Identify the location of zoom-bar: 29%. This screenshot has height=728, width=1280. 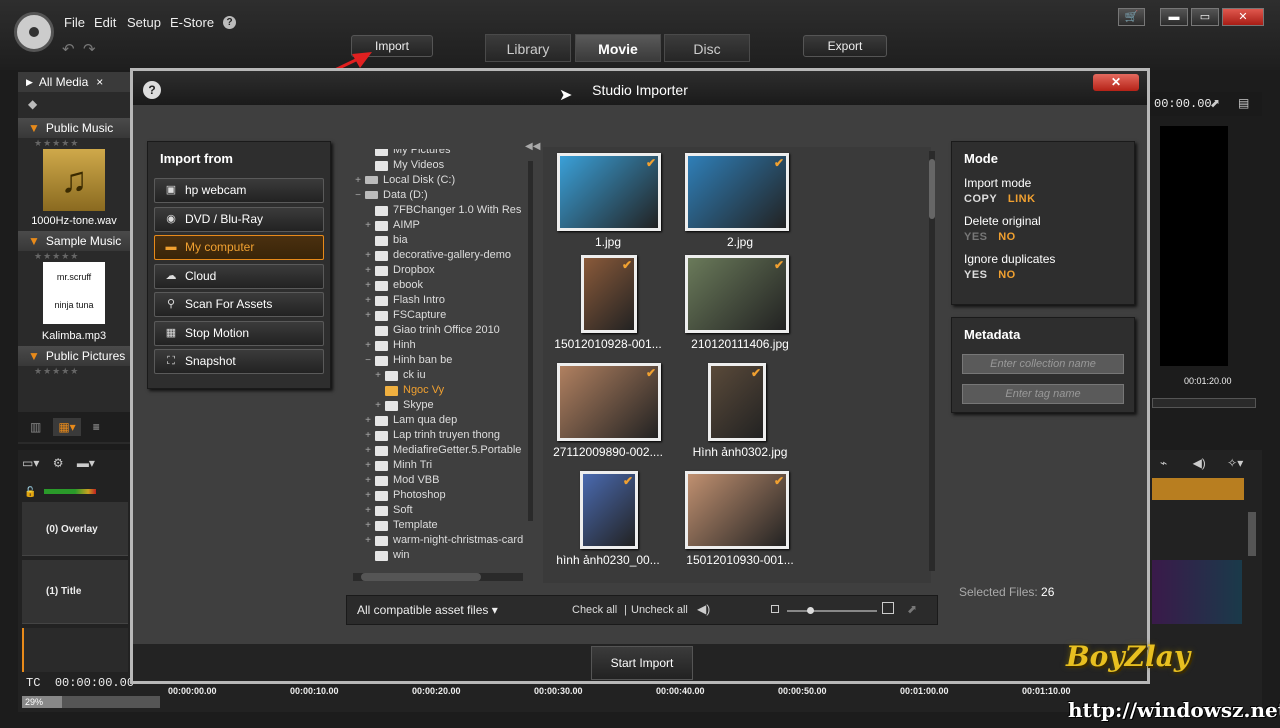
(91, 702).